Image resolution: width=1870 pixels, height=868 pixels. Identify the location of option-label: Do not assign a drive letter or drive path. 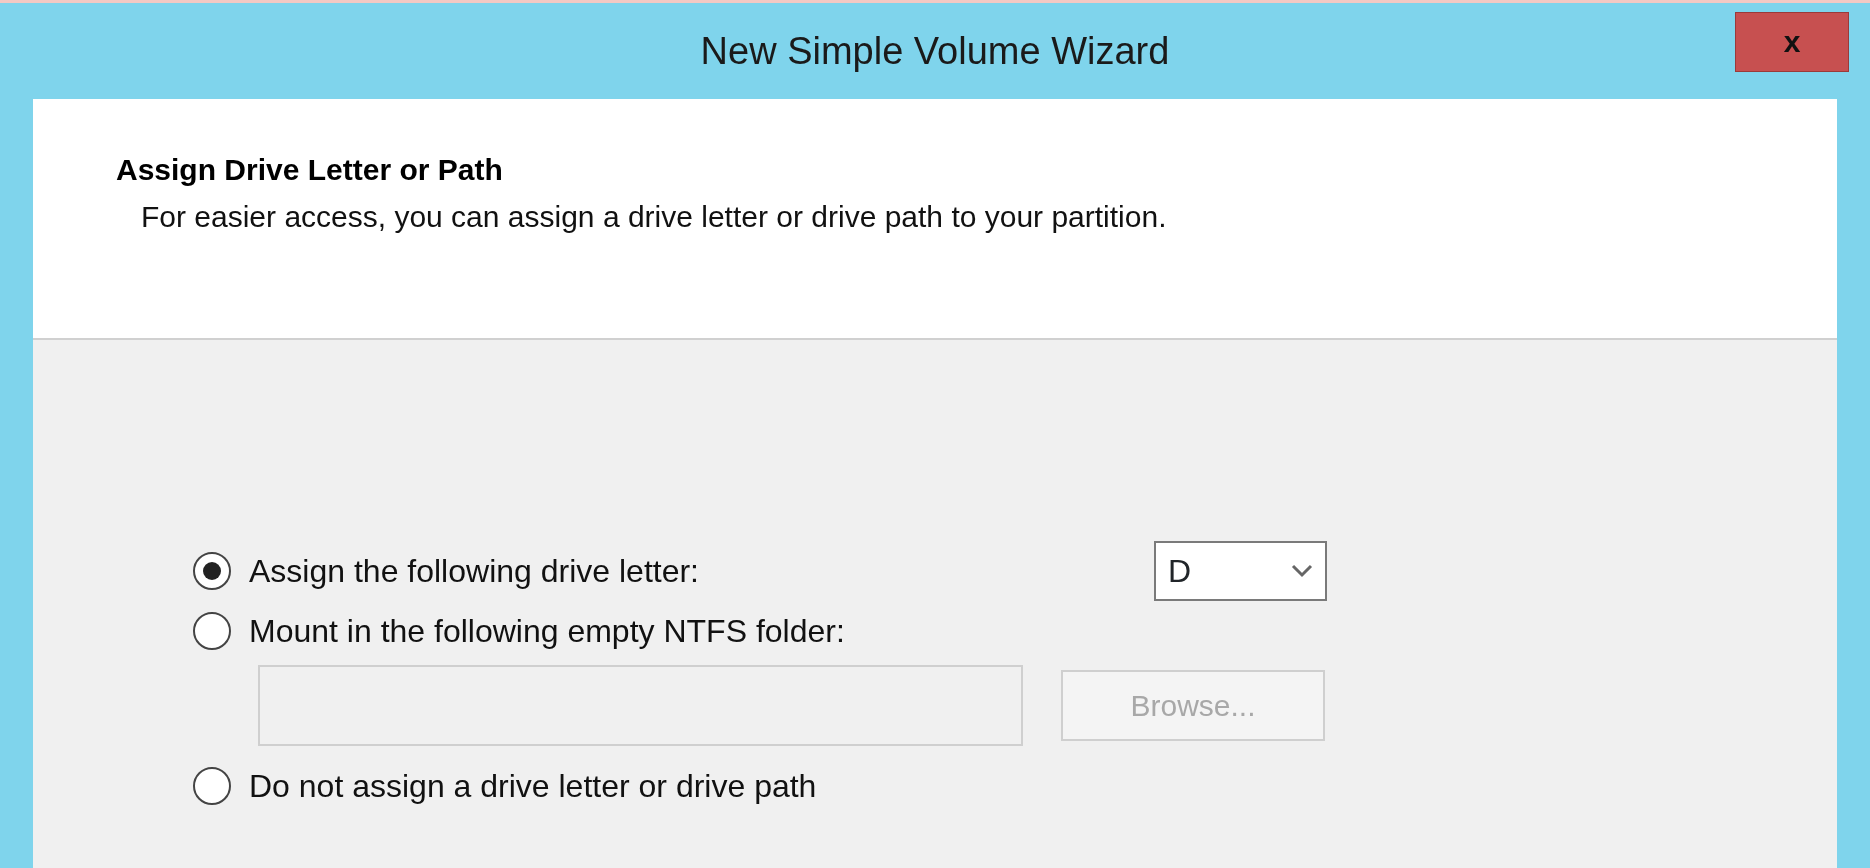
(533, 786).